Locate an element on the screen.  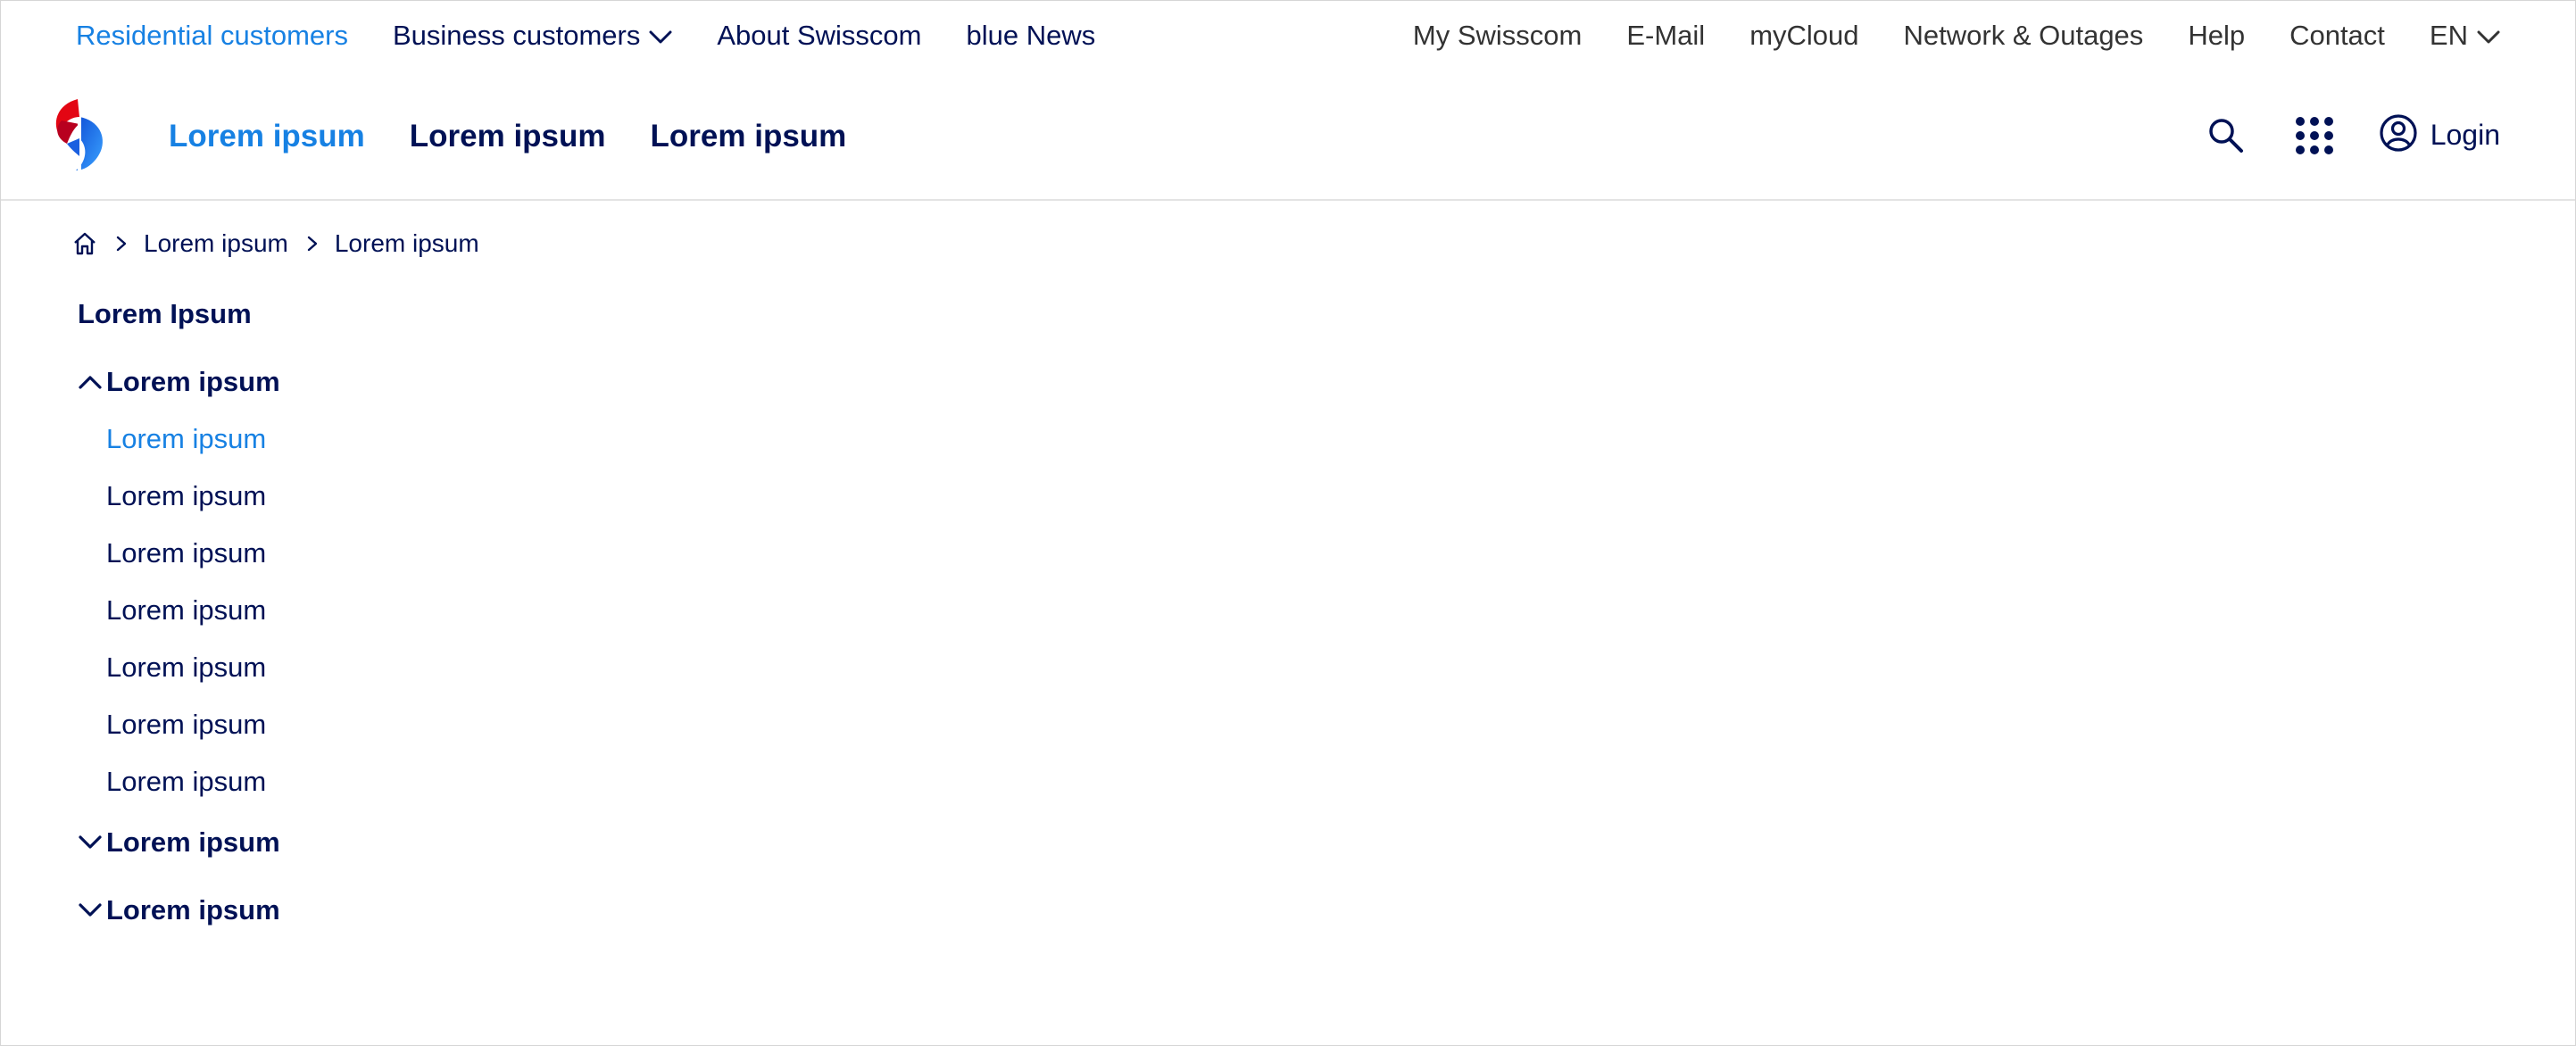
link-help: Help is located at coordinates (2216, 36).